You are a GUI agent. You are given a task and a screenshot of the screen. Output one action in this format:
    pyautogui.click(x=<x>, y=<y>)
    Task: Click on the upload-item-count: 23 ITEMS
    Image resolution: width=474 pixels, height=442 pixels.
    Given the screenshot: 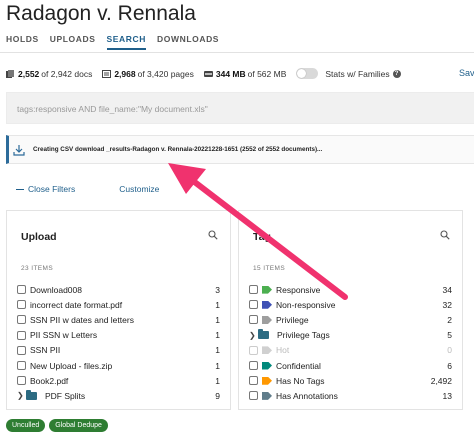 What is the action you would take?
    pyautogui.click(x=37, y=268)
    